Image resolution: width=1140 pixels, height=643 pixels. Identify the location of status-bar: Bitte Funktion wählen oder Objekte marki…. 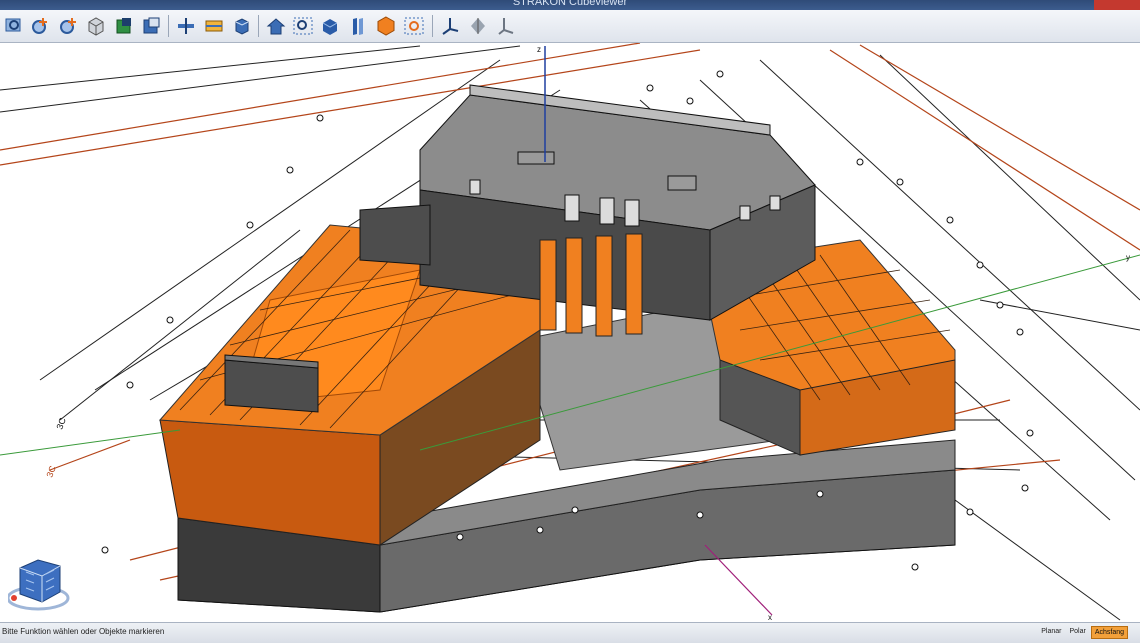
(570, 632).